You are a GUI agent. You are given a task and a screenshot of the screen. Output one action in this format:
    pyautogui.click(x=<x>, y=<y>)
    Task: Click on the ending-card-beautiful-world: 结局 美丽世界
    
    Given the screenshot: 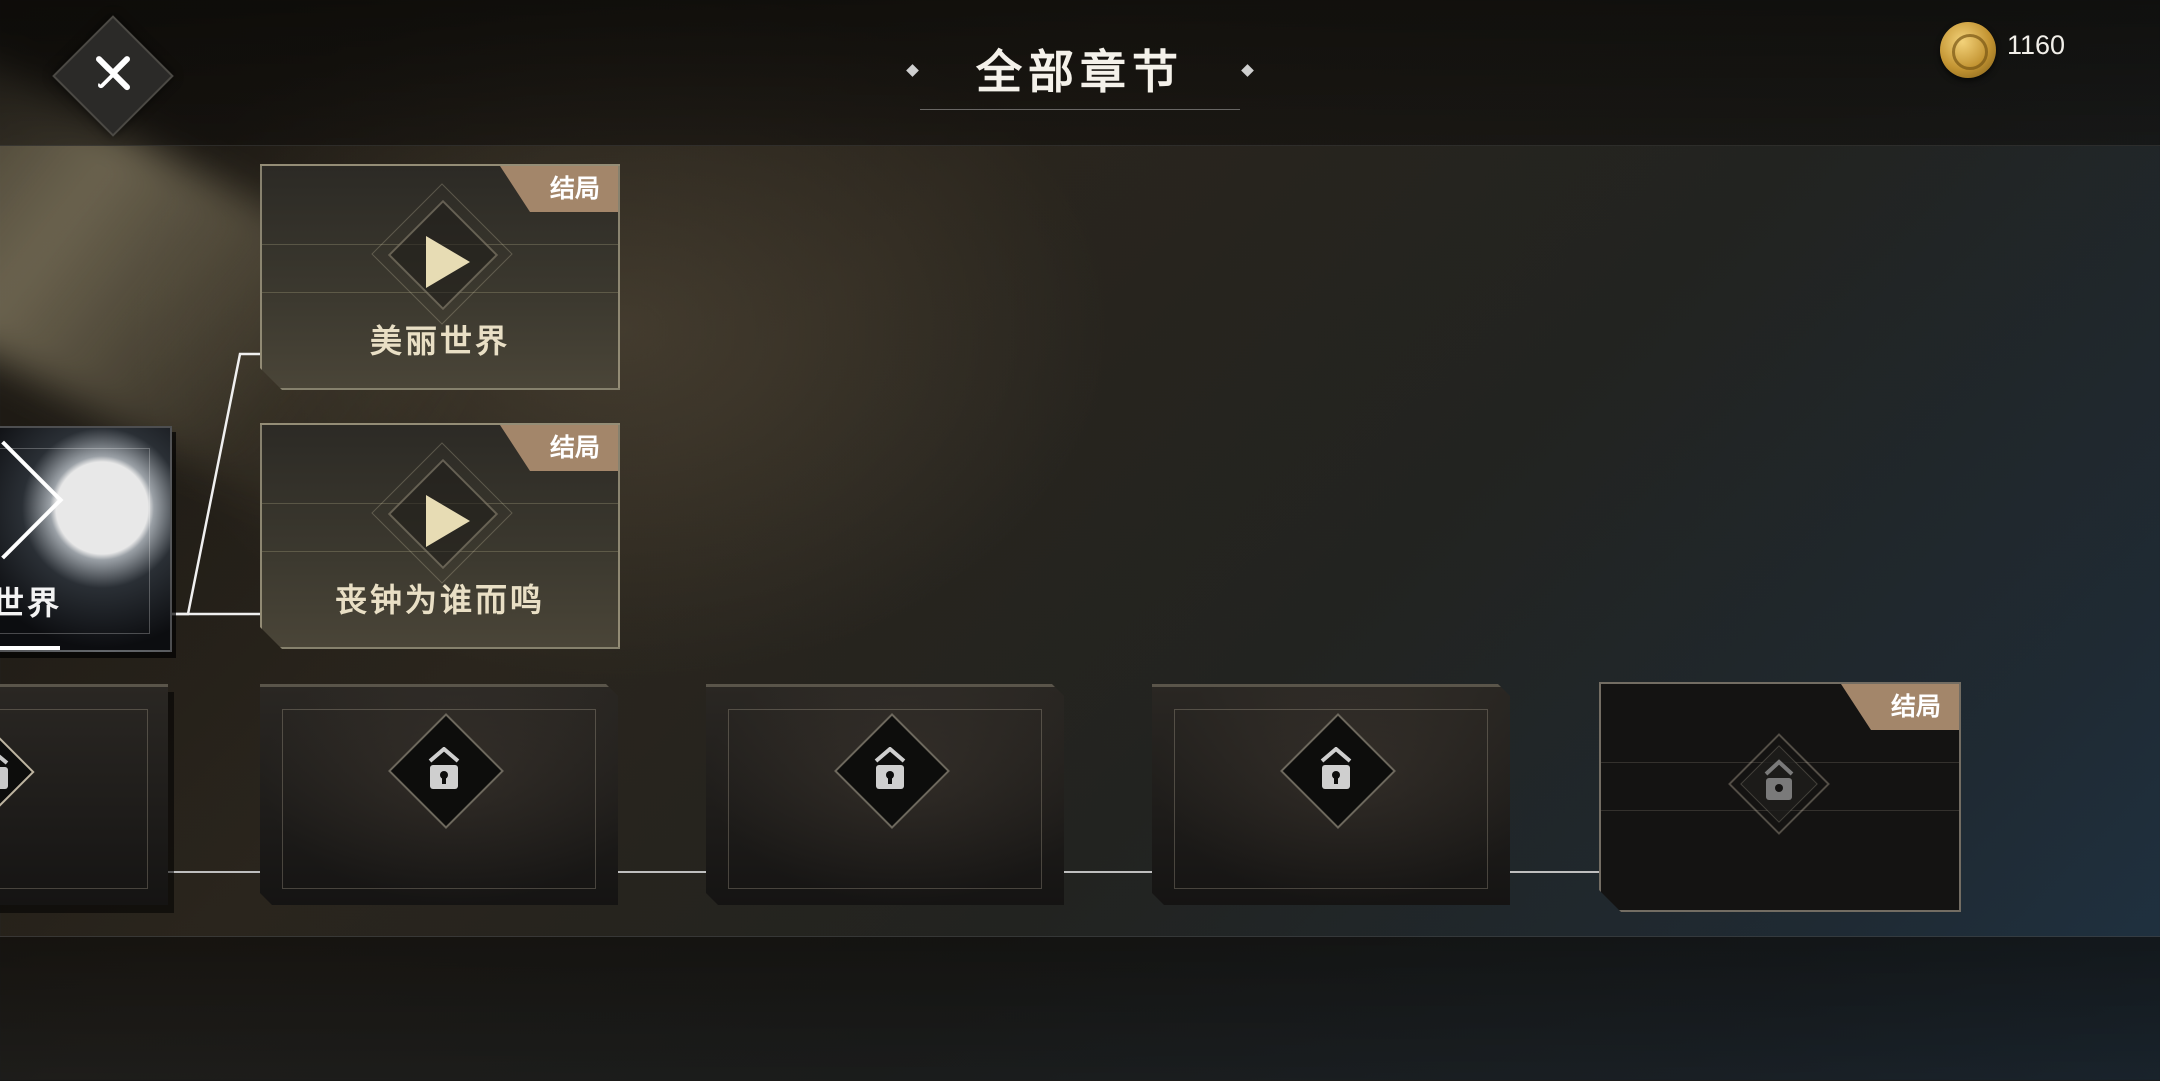 What is the action you would take?
    pyautogui.click(x=440, y=277)
    